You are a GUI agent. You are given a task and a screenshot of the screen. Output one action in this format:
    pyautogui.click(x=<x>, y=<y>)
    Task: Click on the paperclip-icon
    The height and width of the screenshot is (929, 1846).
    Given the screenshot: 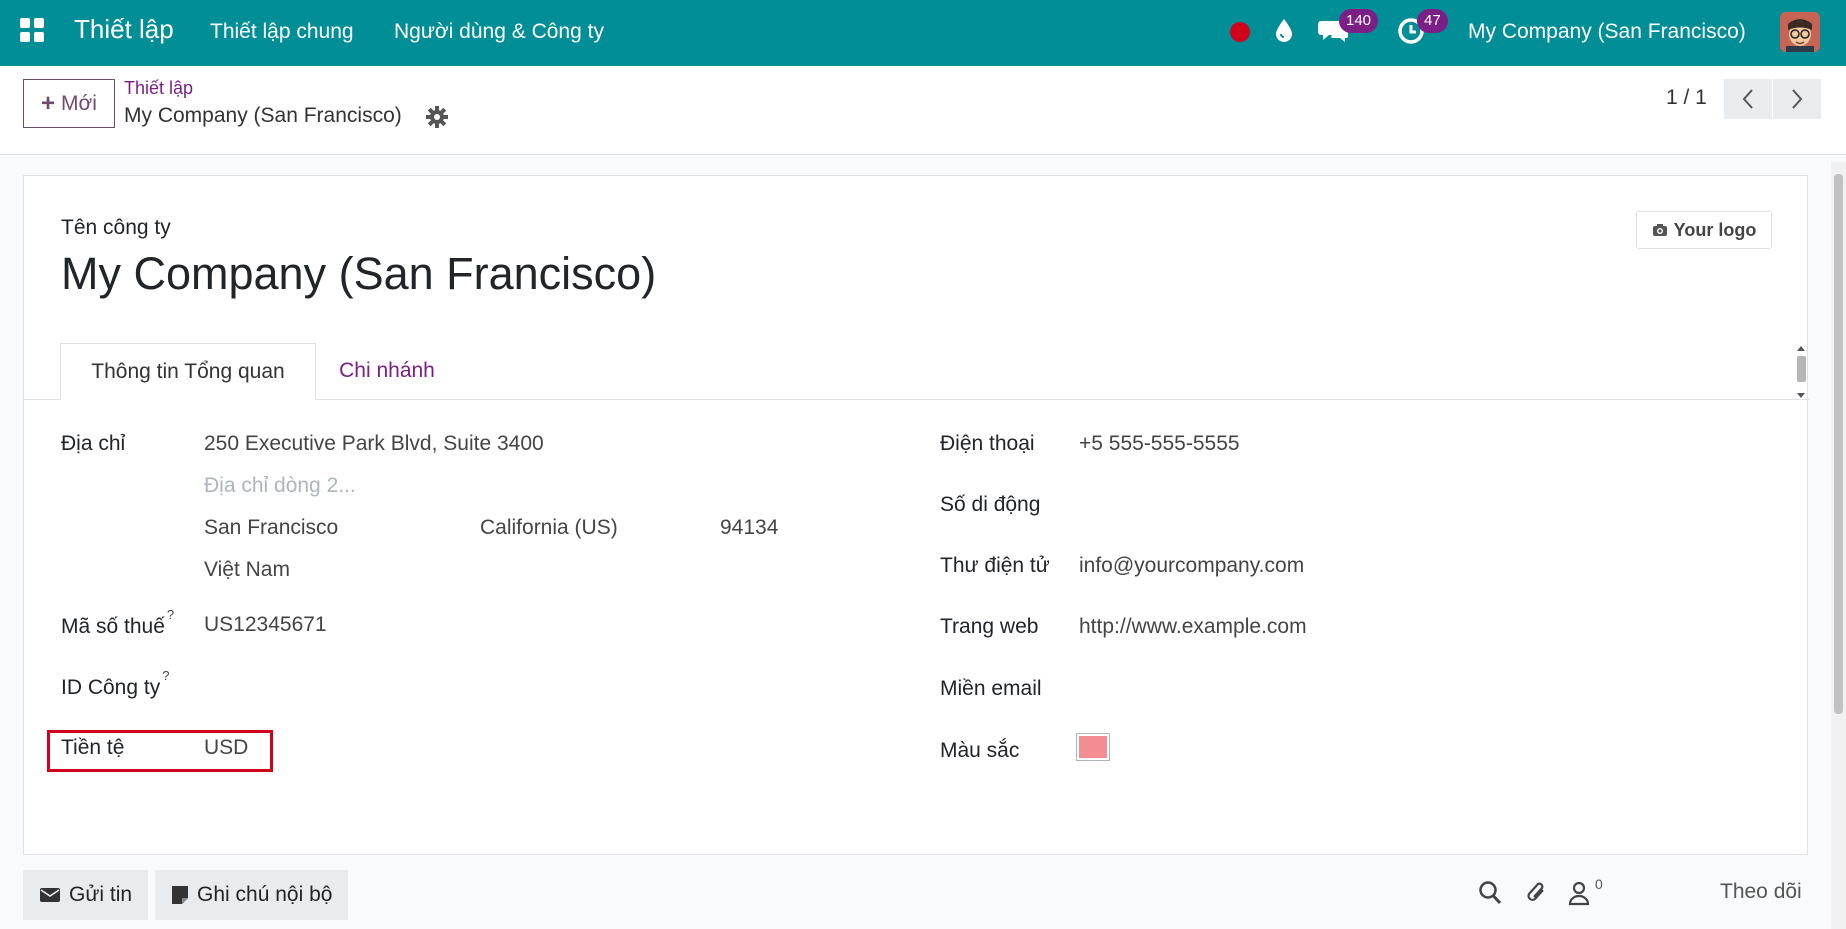 What is the action you would take?
    pyautogui.click(x=1537, y=895)
    